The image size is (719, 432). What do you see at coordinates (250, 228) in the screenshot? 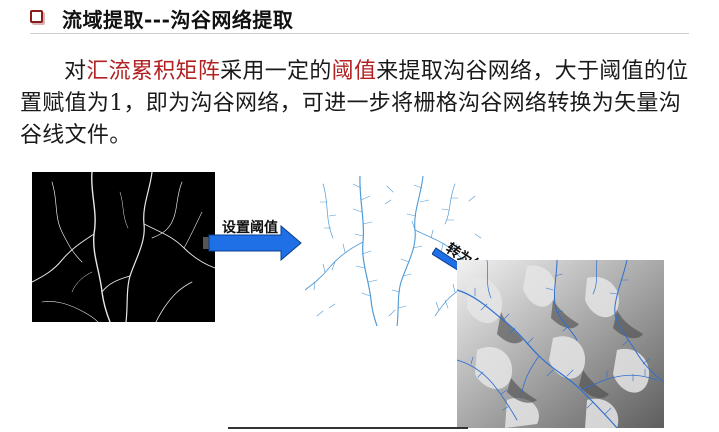
I see `arrow1-label: 设置阈值` at bounding box center [250, 228].